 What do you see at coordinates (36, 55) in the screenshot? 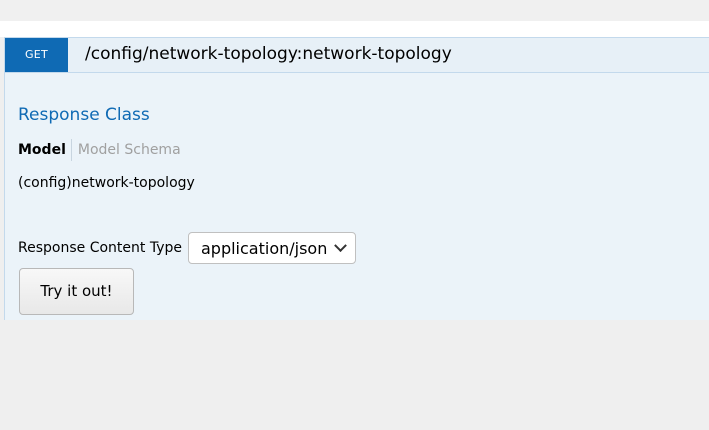
I see `http-method-badge: GET` at bounding box center [36, 55].